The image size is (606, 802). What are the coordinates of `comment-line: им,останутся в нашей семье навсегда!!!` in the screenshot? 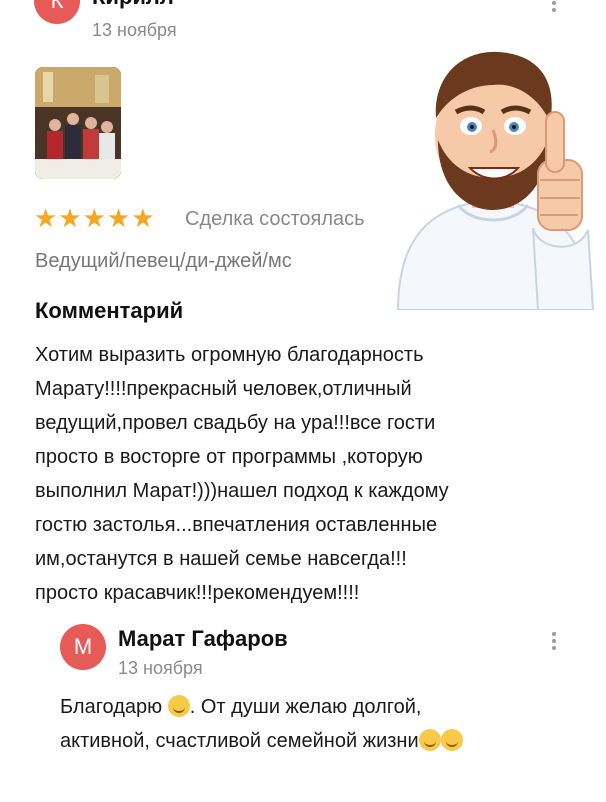 It's located at (221, 559).